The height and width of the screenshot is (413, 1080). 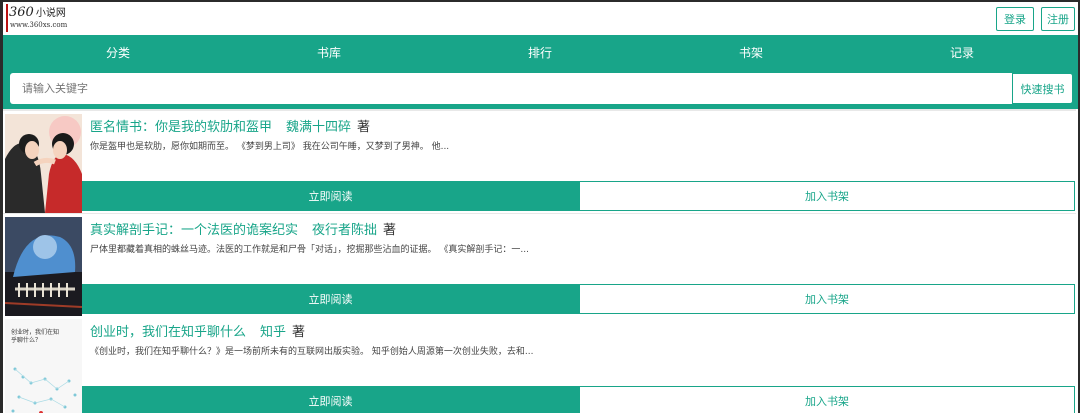 I want to click on book-cover-image: 创业时，我们在知乎聊什么？, so click(x=43, y=366).